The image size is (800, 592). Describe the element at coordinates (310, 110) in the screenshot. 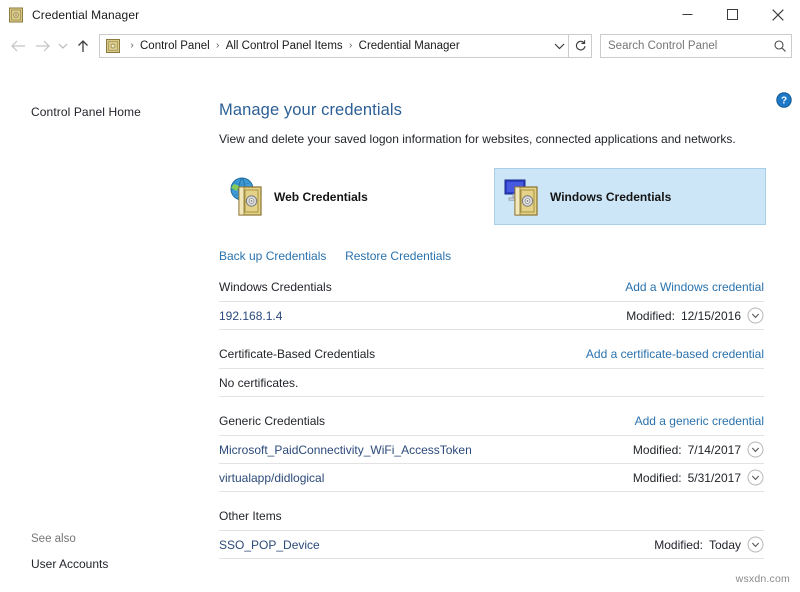

I see `page-title: Manage your credentials` at that location.